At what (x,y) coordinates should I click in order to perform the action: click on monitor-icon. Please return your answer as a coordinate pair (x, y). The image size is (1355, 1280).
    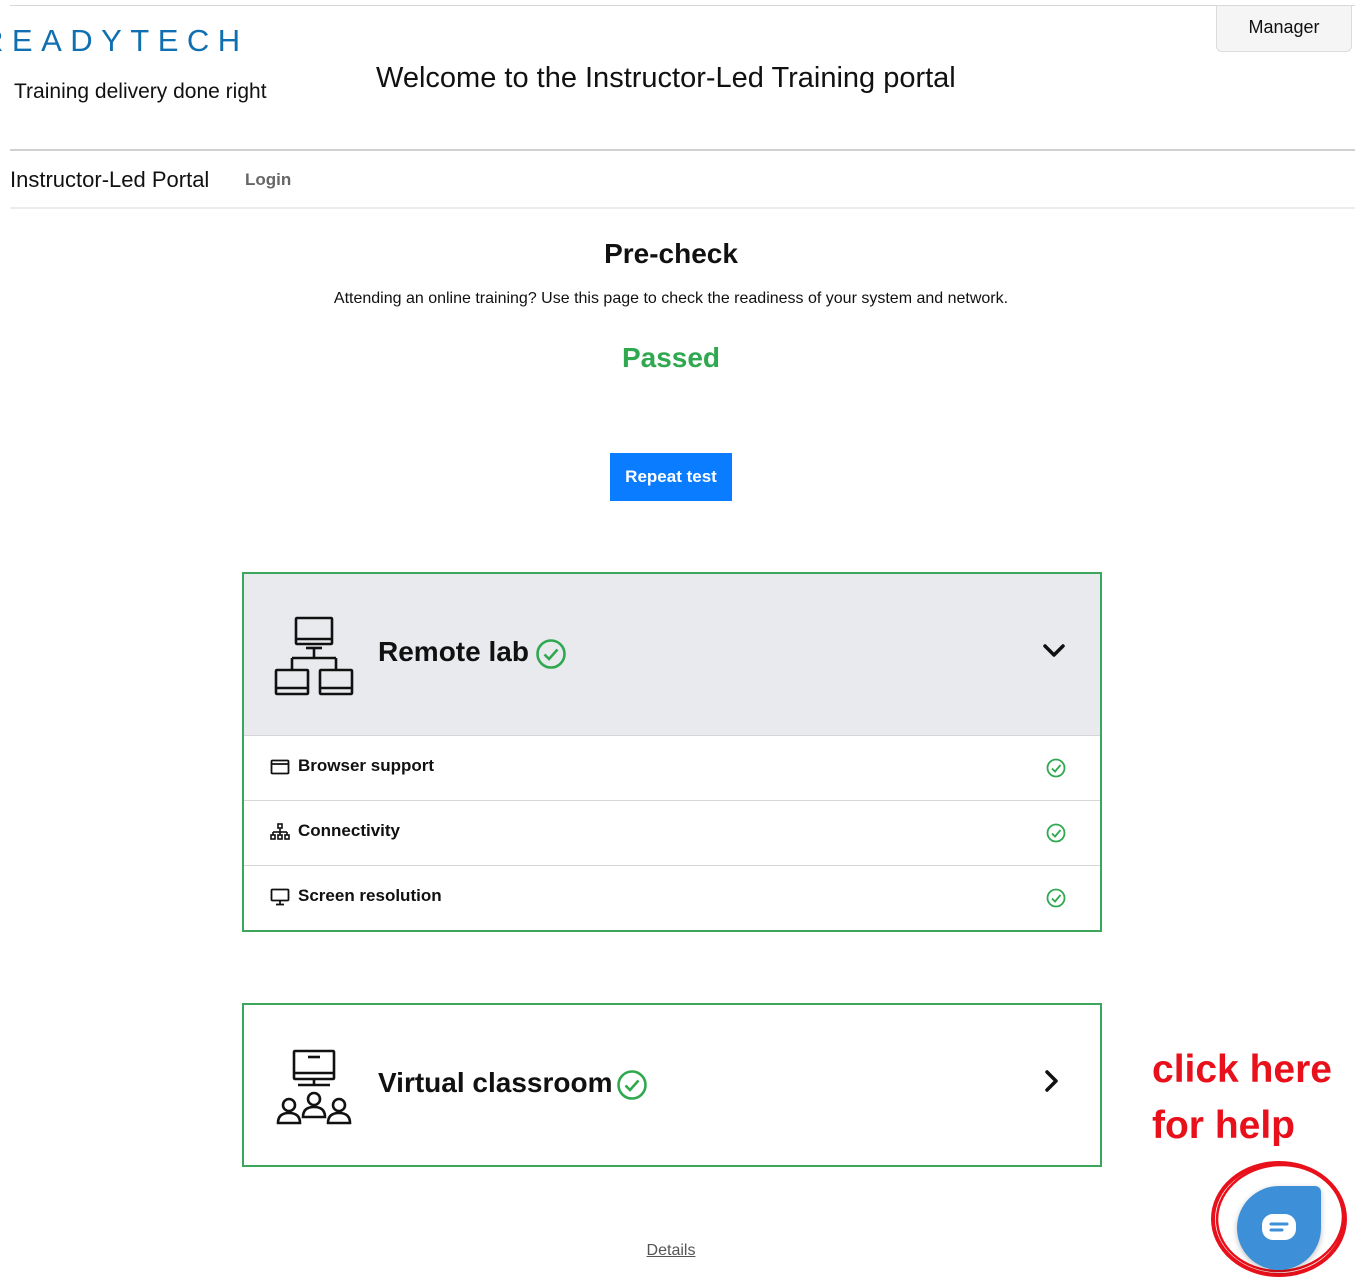
    Looking at the image, I should click on (280, 899).